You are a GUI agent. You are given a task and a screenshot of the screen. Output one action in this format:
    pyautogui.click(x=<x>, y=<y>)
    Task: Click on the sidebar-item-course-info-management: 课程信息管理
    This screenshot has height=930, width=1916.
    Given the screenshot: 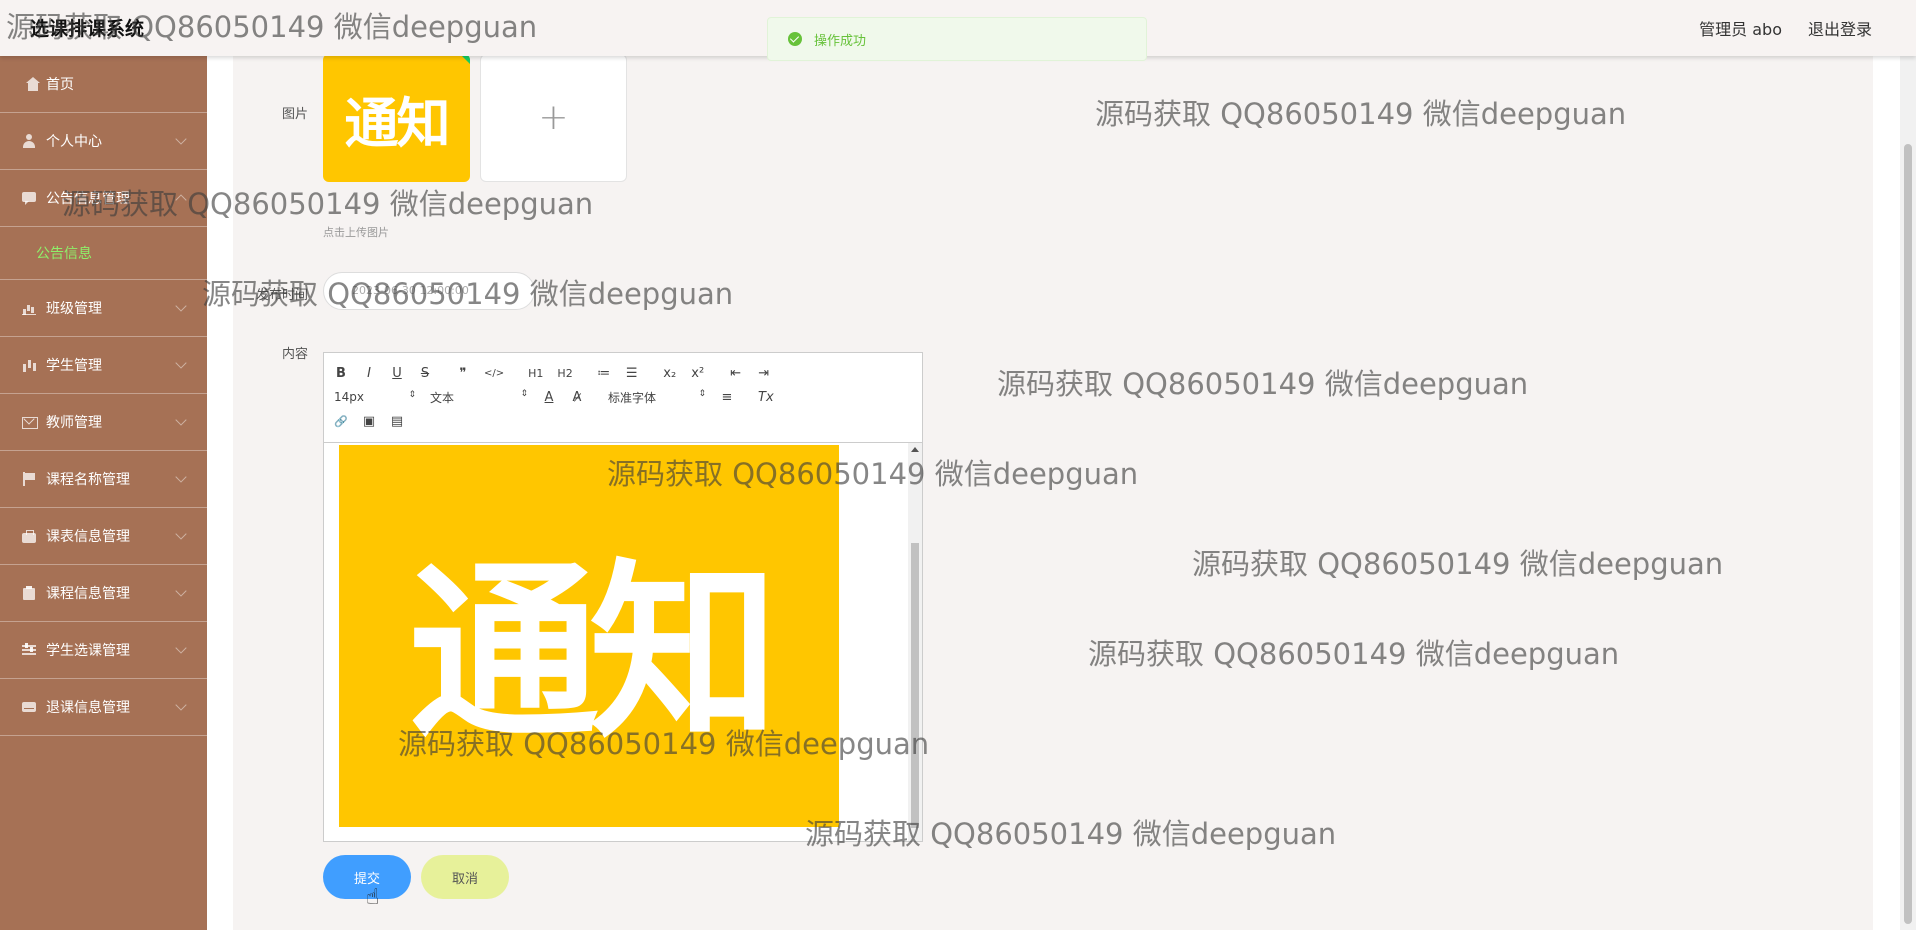 What is the action you would take?
    pyautogui.click(x=103, y=593)
    